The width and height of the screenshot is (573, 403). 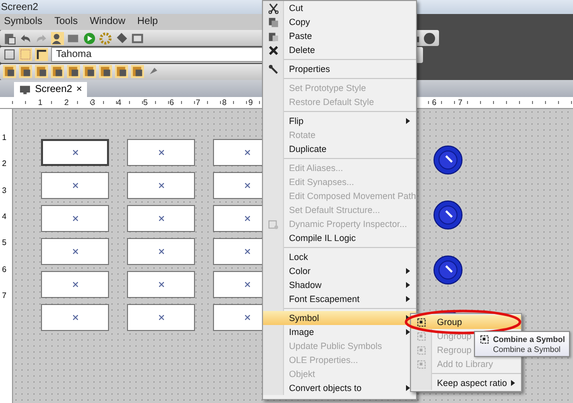 I want to click on ruler-label: 8, so click(x=224, y=102).